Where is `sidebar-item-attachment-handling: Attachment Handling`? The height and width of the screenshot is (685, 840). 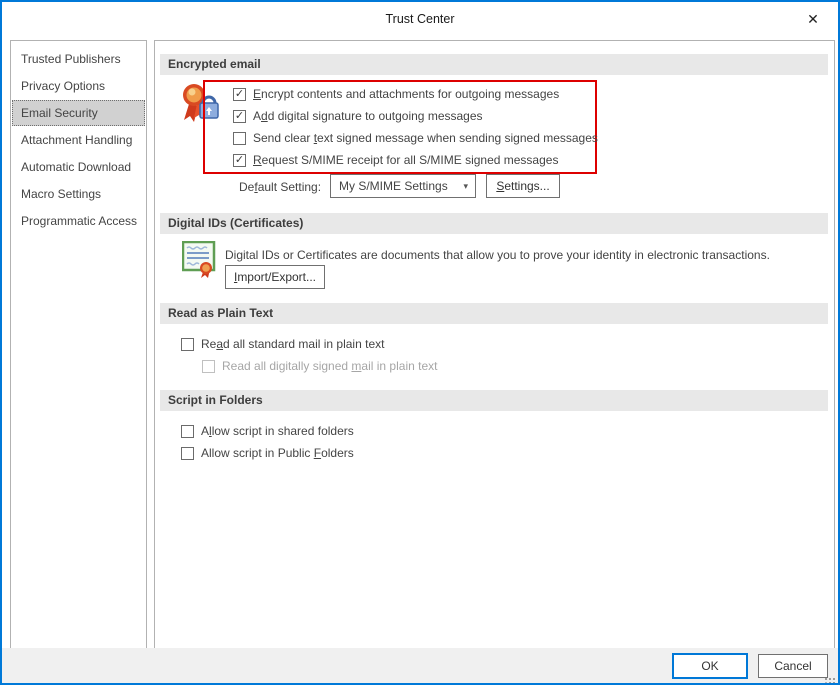
sidebar-item-attachment-handling: Attachment Handling is located at coordinates (78, 140).